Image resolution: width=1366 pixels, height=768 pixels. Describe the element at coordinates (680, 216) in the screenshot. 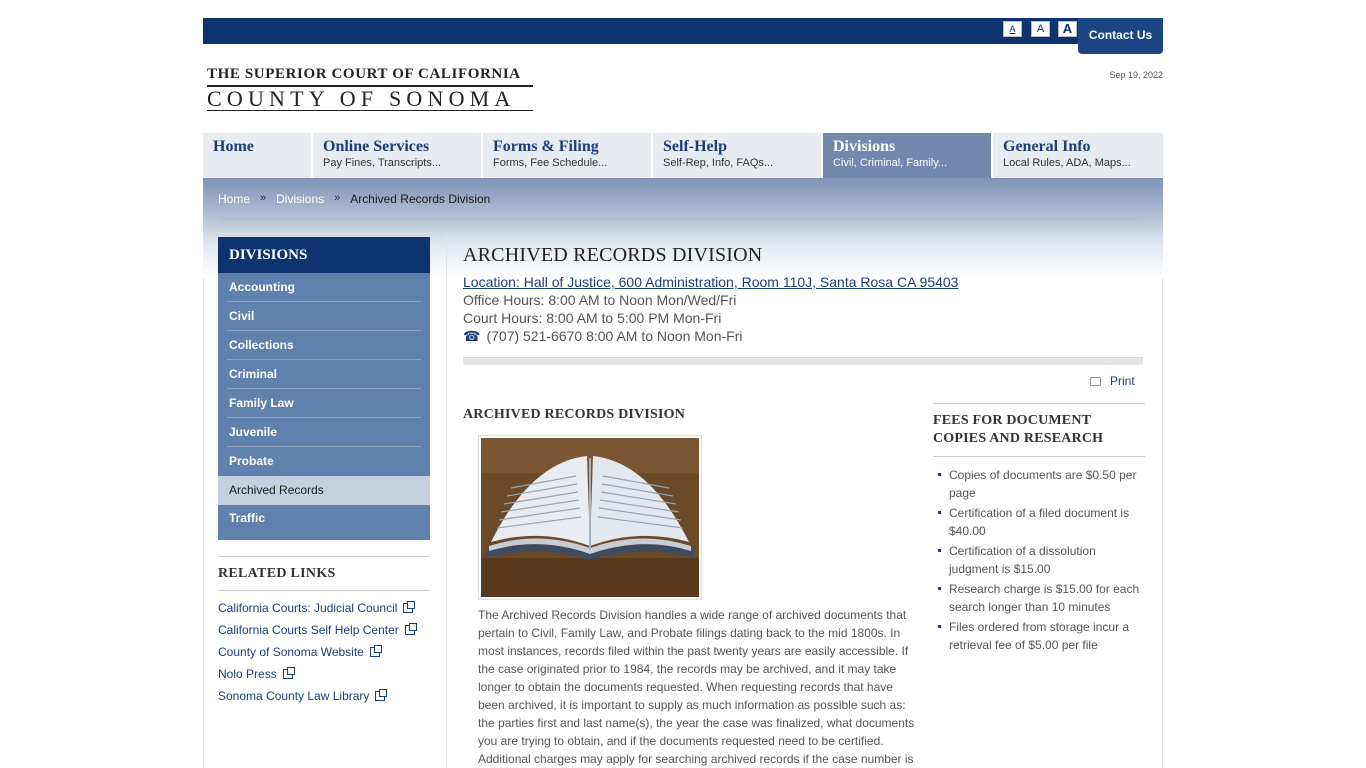

I see `breadcrumb-divider` at that location.